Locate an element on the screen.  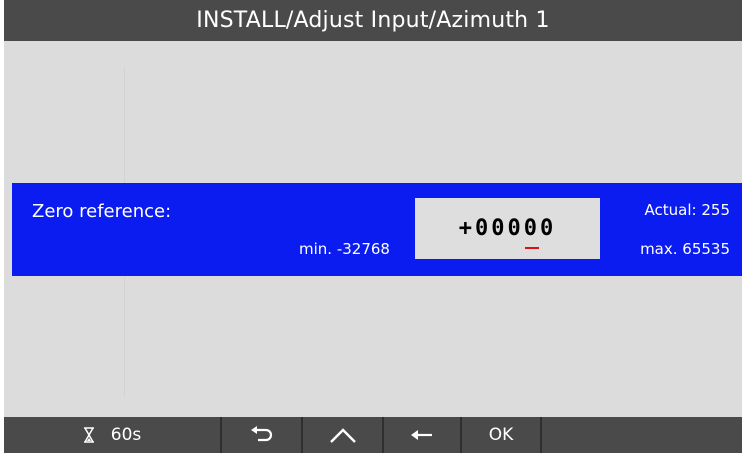
up-button is located at coordinates (343, 435).